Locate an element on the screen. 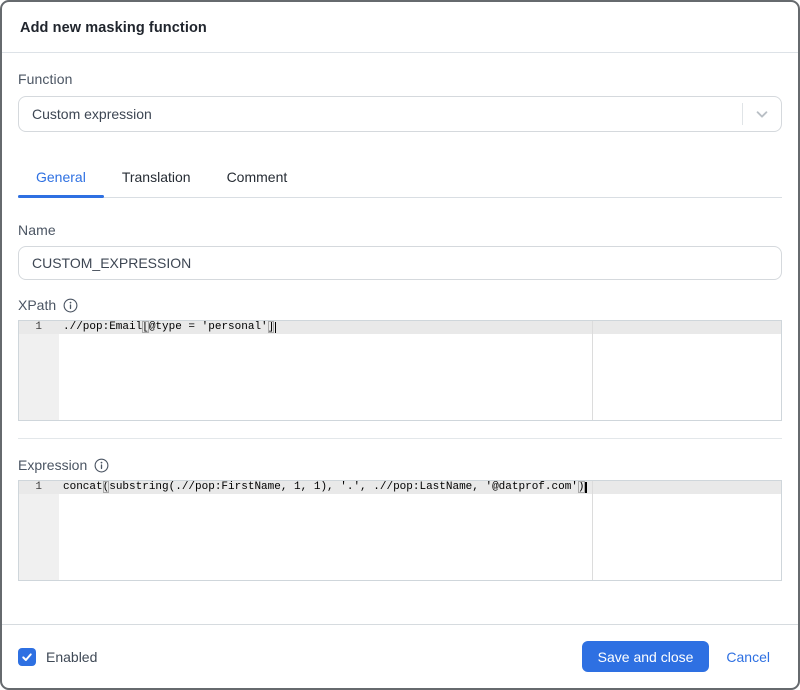  dialog-title: Add new masking function is located at coordinates (113, 28).